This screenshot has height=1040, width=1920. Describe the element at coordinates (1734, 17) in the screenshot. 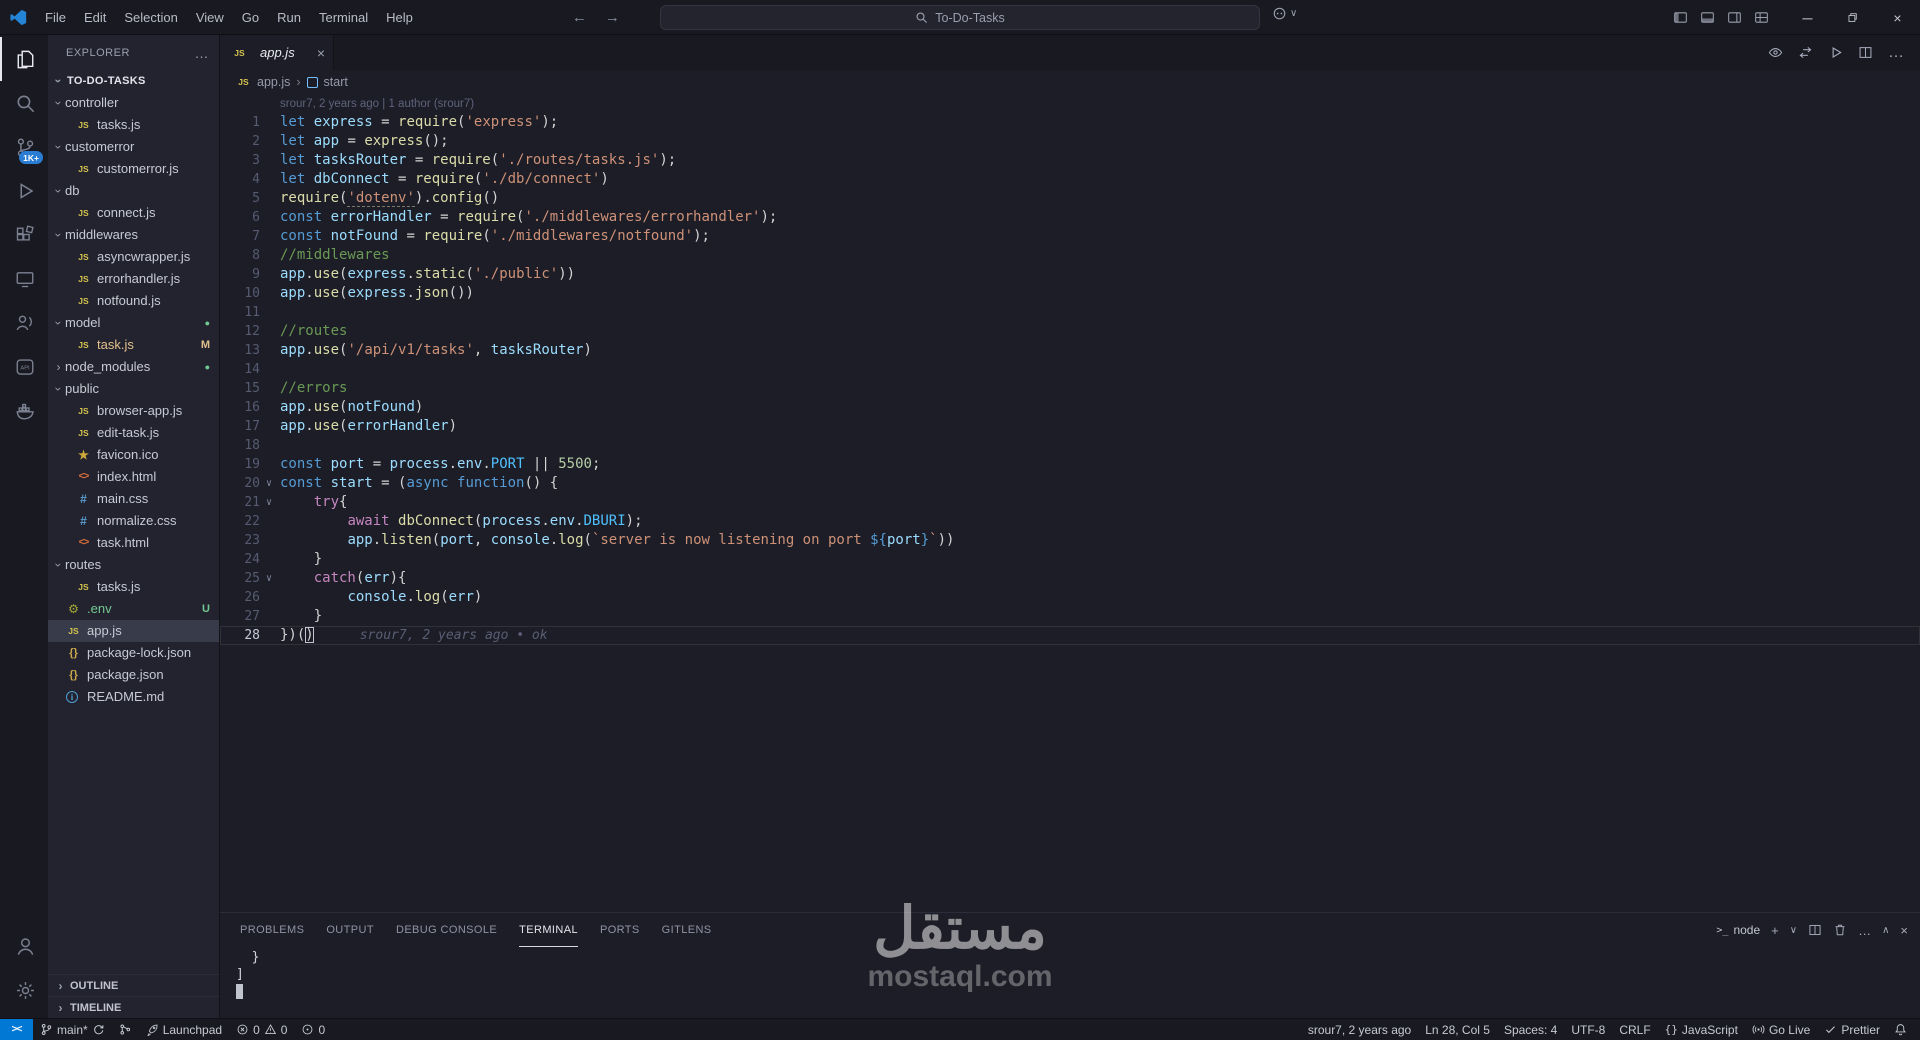

I see `toggle-secondary-sidebar-icon` at that location.